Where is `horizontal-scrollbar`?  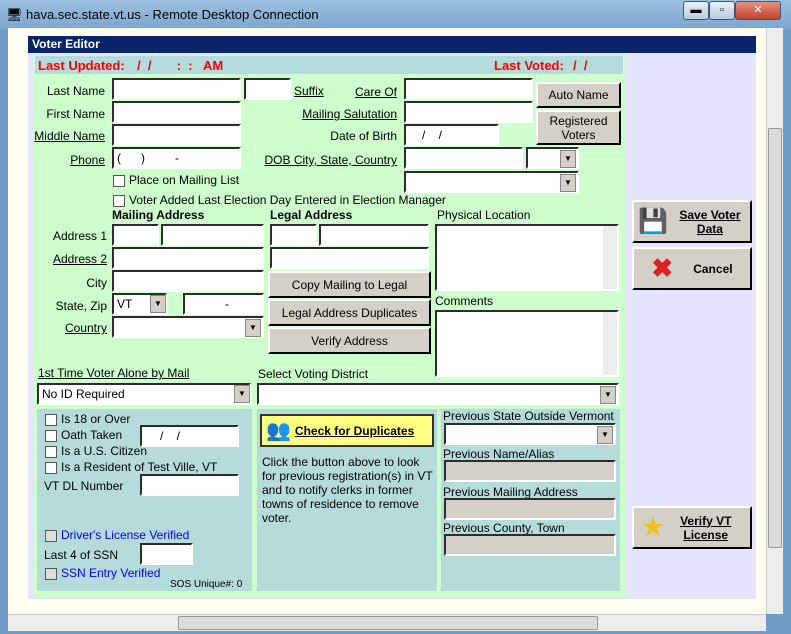
horizontal-scrollbar is located at coordinates (387, 622).